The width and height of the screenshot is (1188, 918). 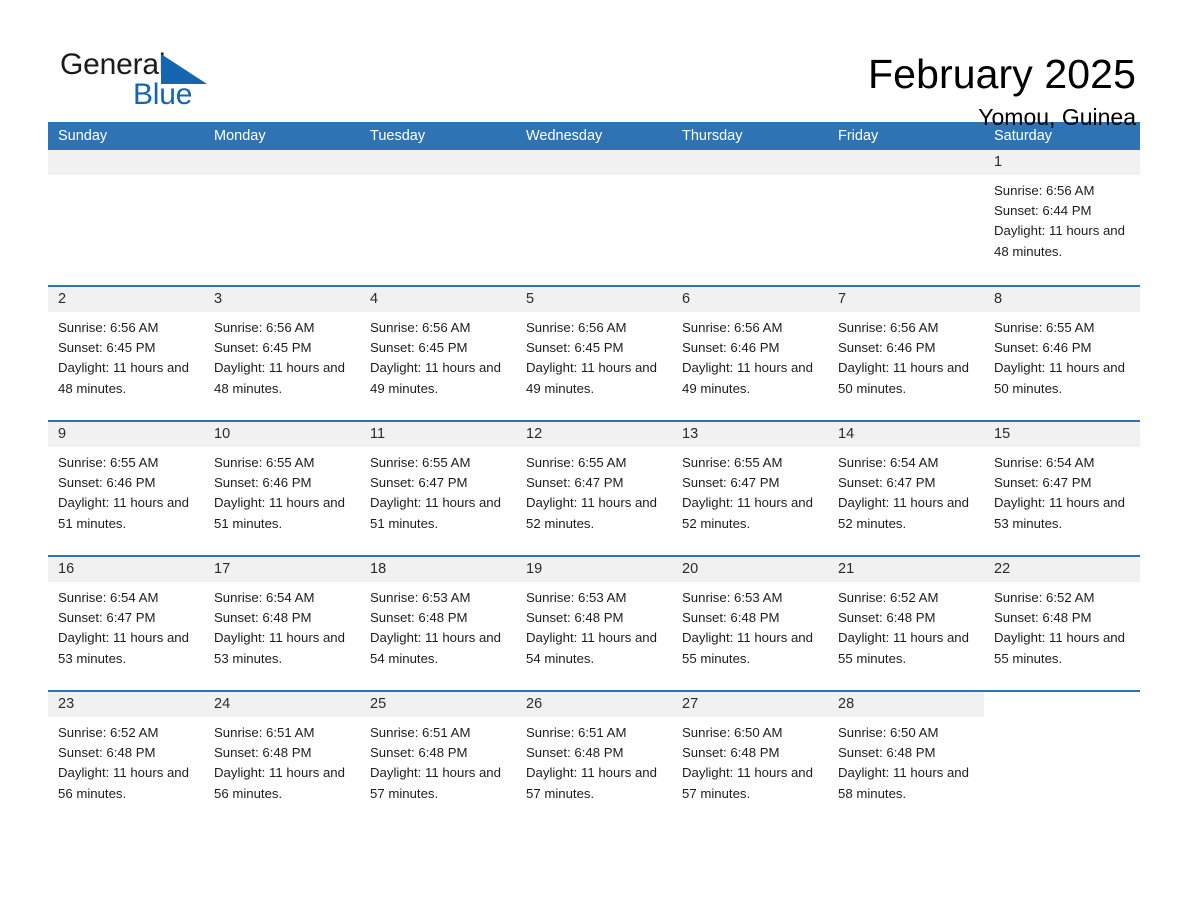 What do you see at coordinates (712, 136) in the screenshot?
I see `weekday-header-thursday: Thursday` at bounding box center [712, 136].